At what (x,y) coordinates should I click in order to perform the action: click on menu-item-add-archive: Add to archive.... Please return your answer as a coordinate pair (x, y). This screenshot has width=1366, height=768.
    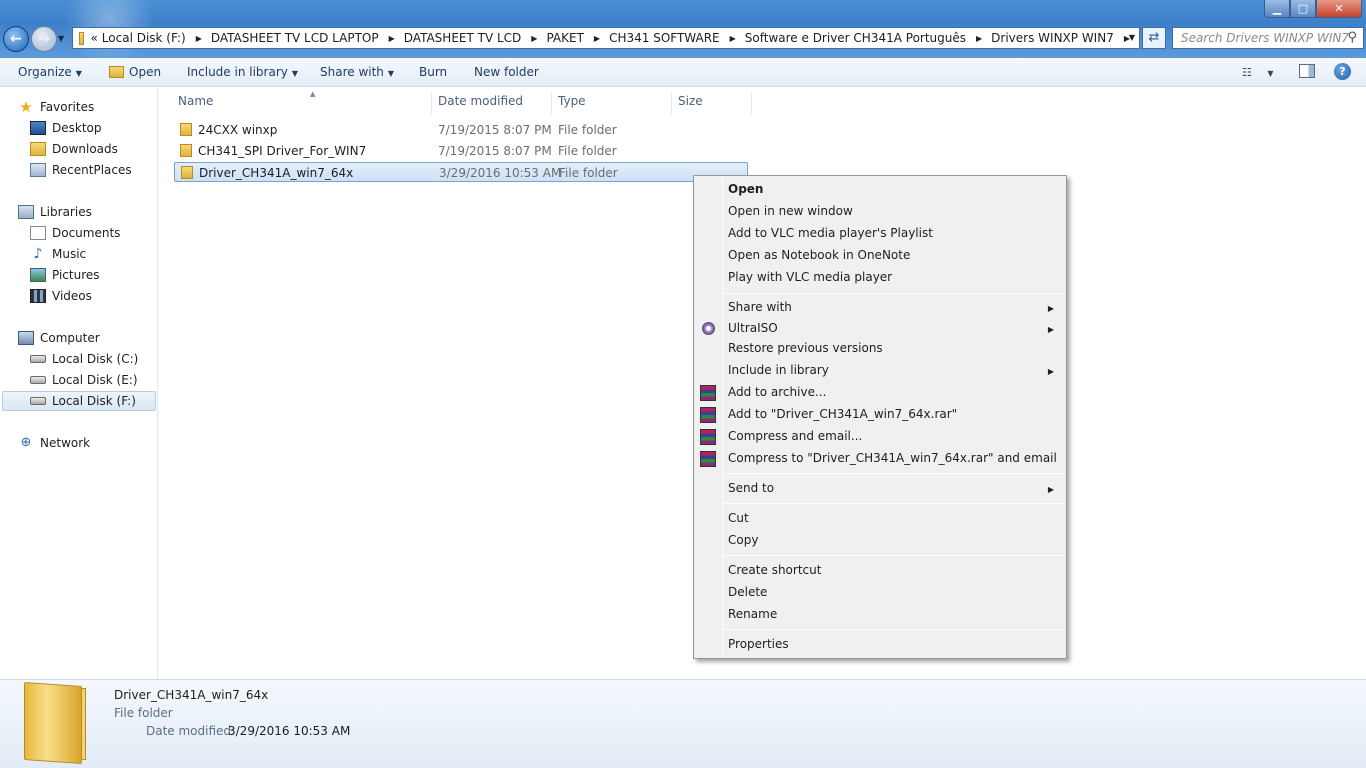
    Looking at the image, I should click on (777, 395).